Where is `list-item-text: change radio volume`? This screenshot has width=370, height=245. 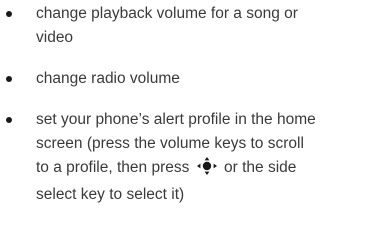 list-item-text: change radio volume is located at coordinates (108, 78).